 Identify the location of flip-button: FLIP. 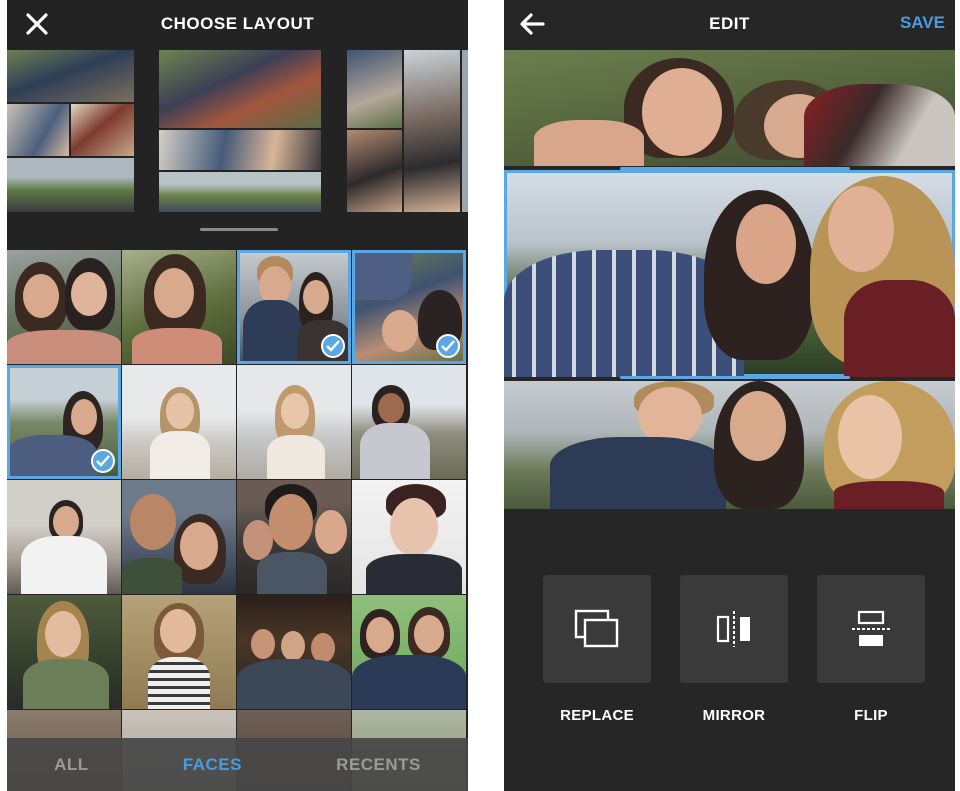
(871, 649).